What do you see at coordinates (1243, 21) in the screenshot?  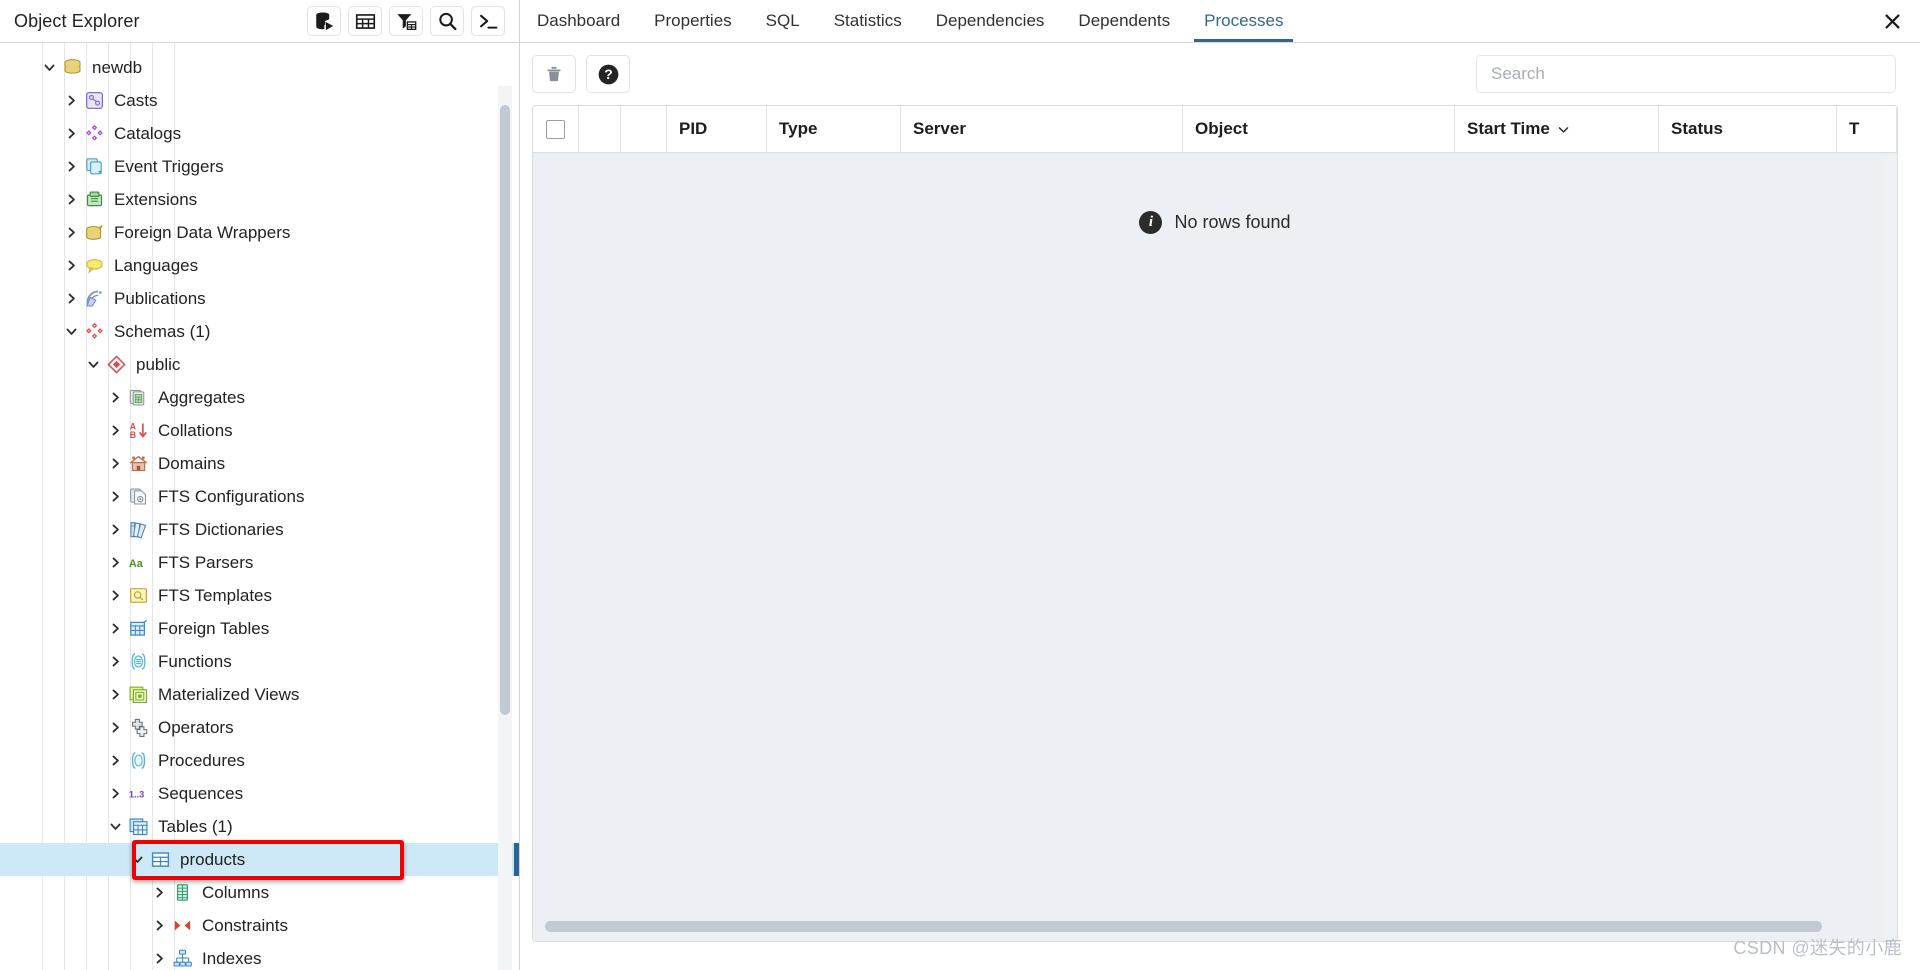 I see `tab-processes: Processes` at bounding box center [1243, 21].